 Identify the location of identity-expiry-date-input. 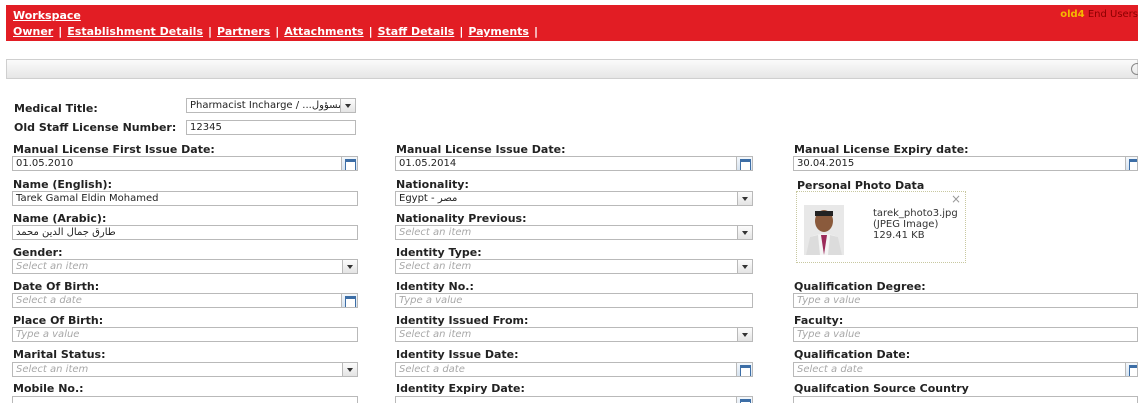
(574, 399).